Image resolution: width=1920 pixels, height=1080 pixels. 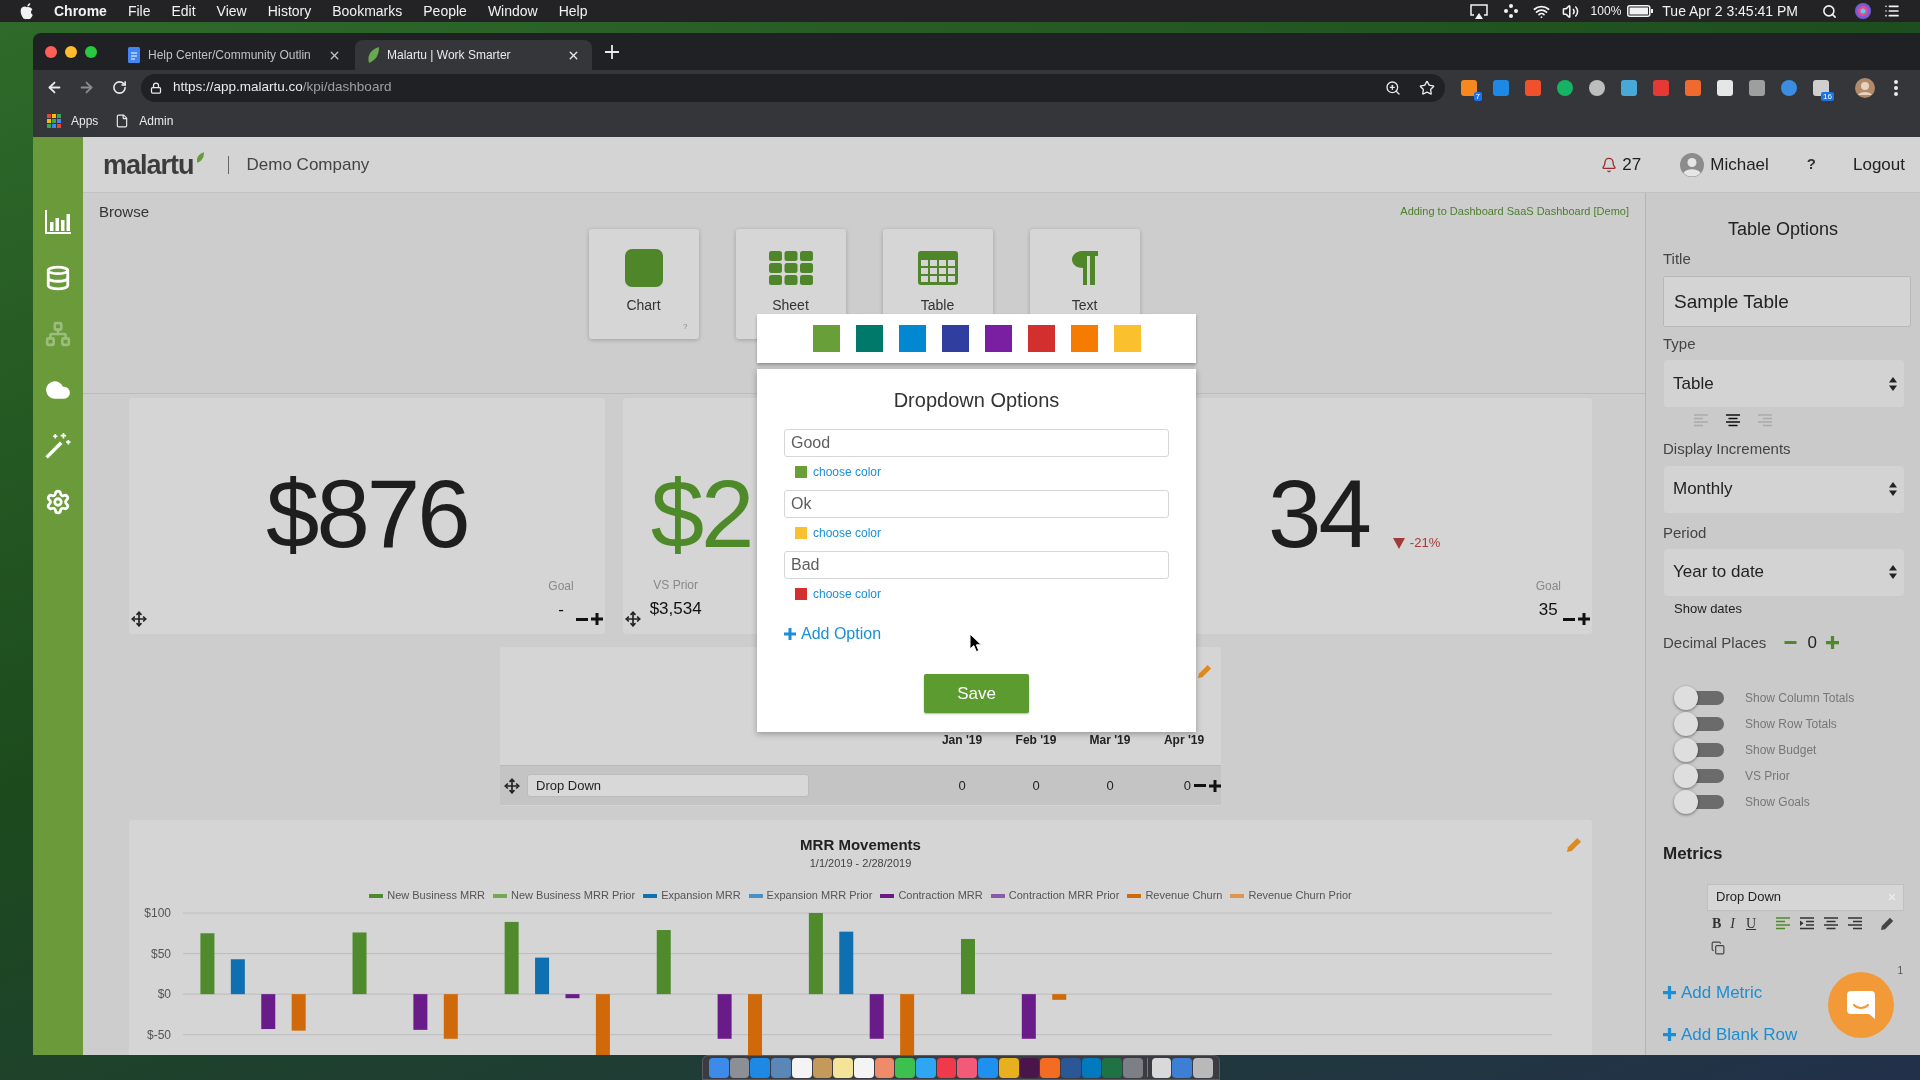 I want to click on settings-icon, so click(x=58, y=502).